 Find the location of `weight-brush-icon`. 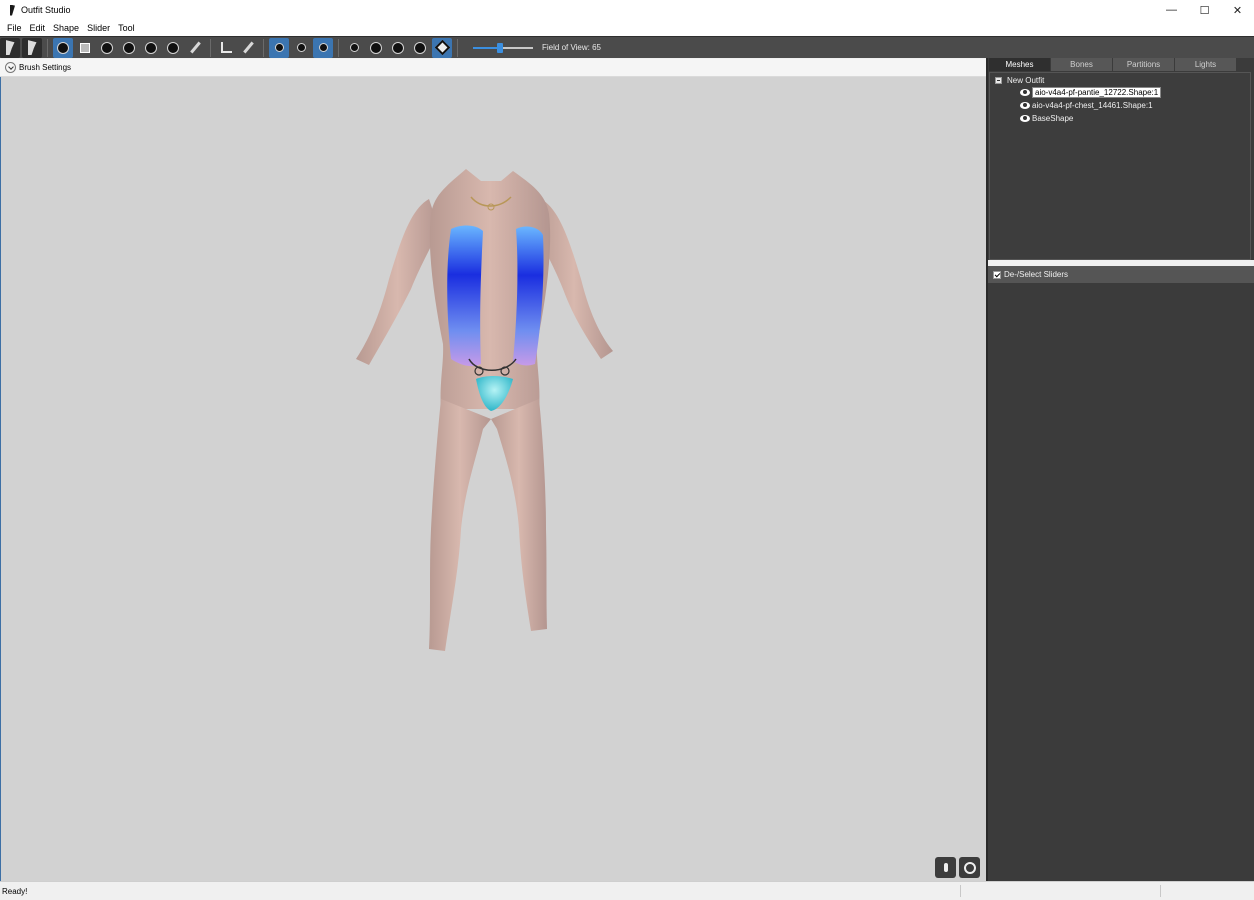

weight-brush-icon is located at coordinates (195, 47).